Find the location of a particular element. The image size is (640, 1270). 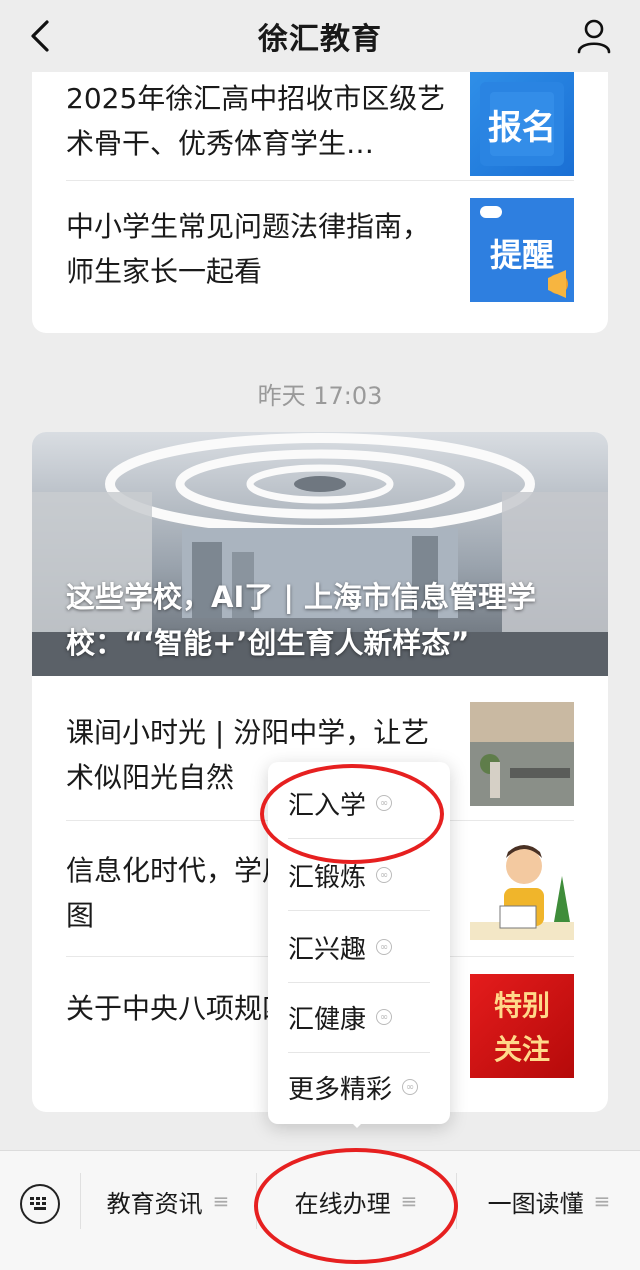

top-nav-bar: 徐汇教育 is located at coordinates (320, 36).